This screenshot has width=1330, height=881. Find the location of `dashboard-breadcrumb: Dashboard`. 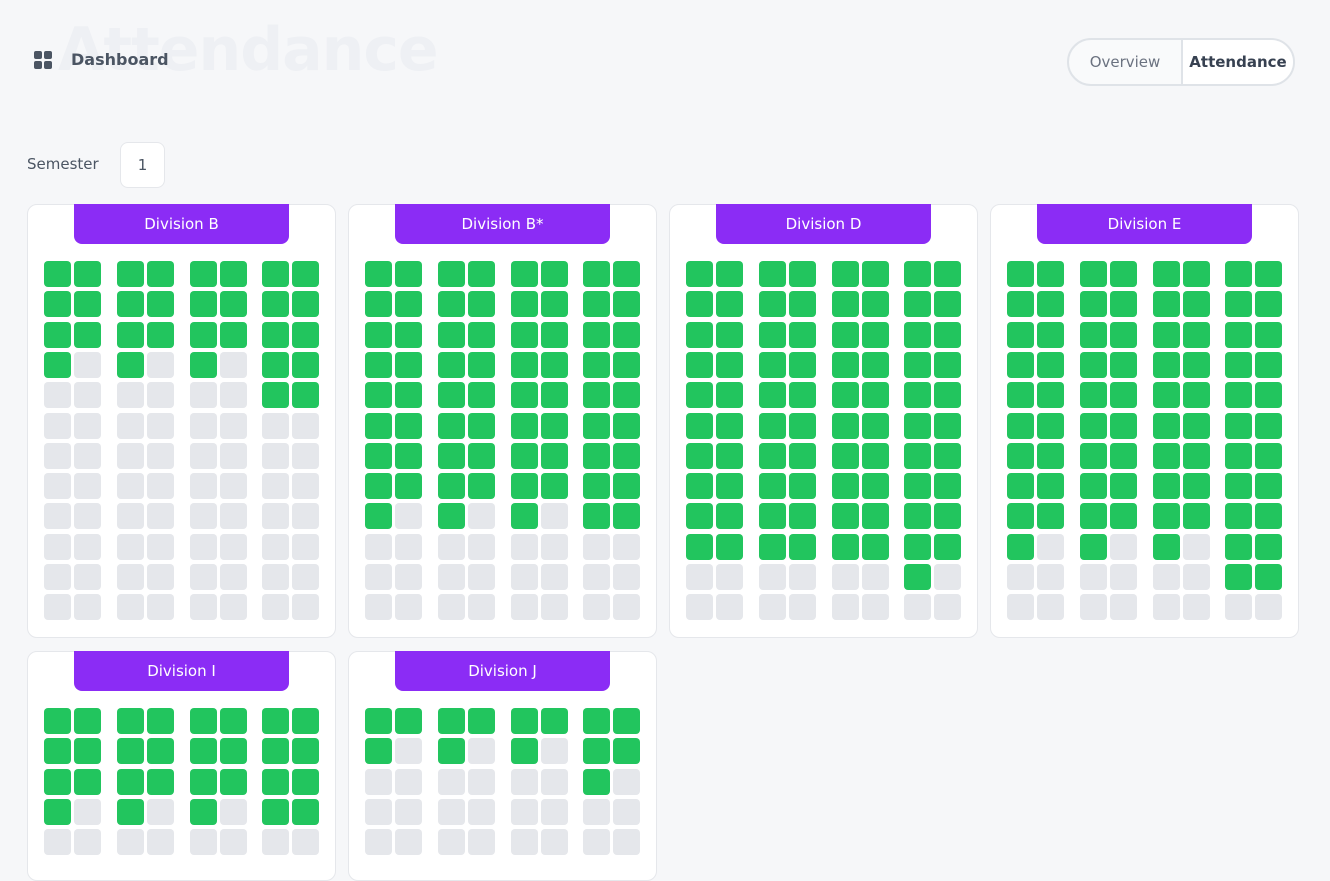

dashboard-breadcrumb: Dashboard is located at coordinates (101, 59).